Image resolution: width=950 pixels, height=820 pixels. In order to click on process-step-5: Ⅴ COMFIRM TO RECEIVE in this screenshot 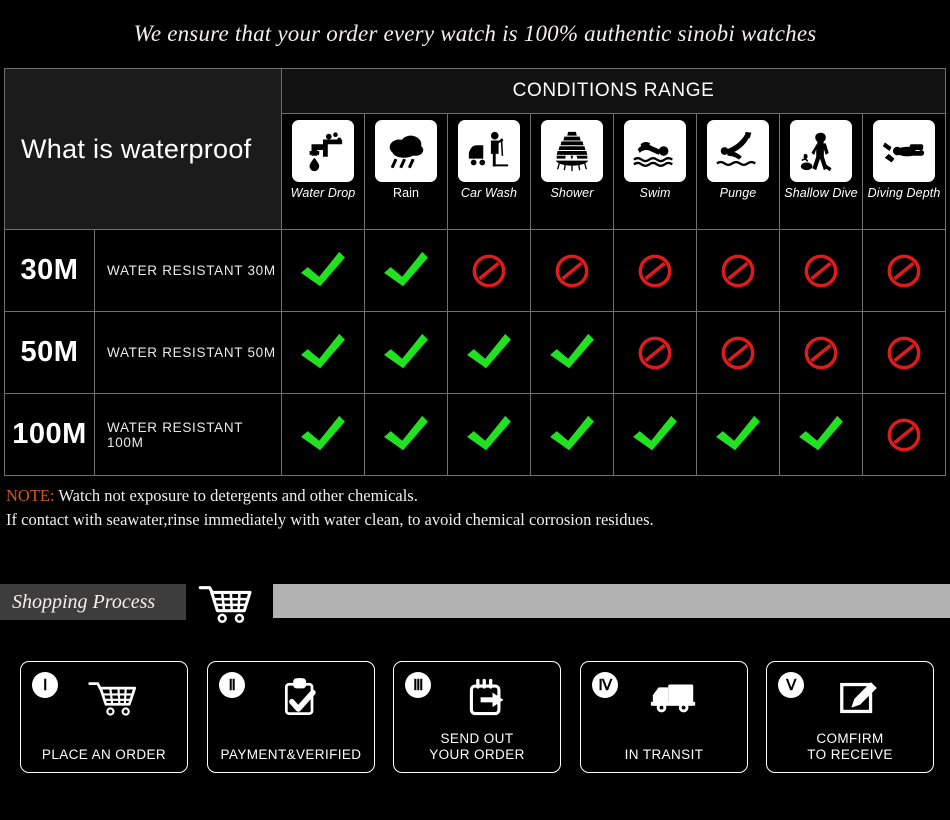, I will do `click(850, 717)`.